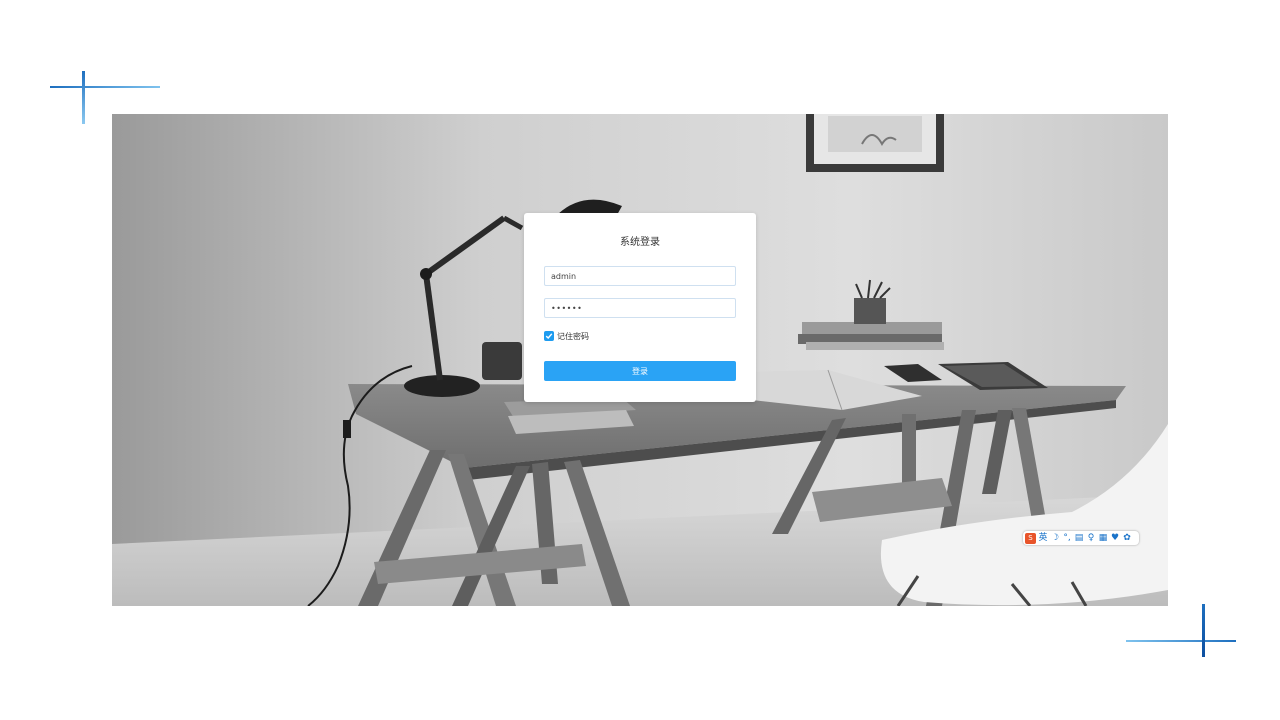 Image resolution: width=1280 pixels, height=720 pixels. I want to click on login-panel: 系统登录 记住密码 登录, so click(640, 307).